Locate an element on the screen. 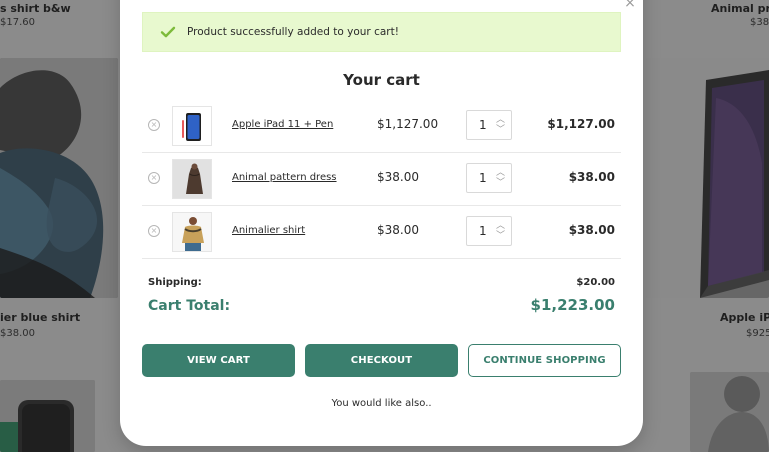 The image size is (769, 452). bg-item-title-1: s shirt b&w is located at coordinates (35, 8).